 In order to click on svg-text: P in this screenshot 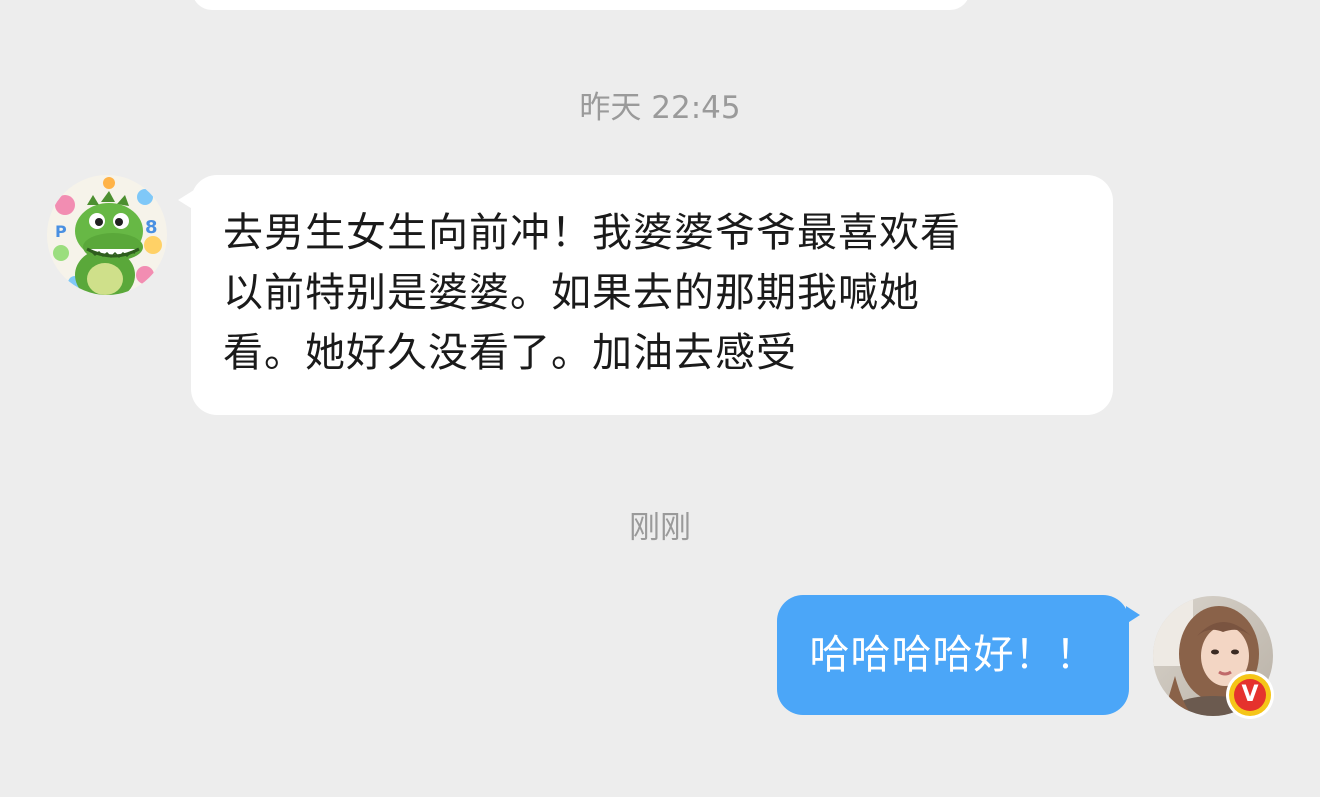, I will do `click(61, 231)`.